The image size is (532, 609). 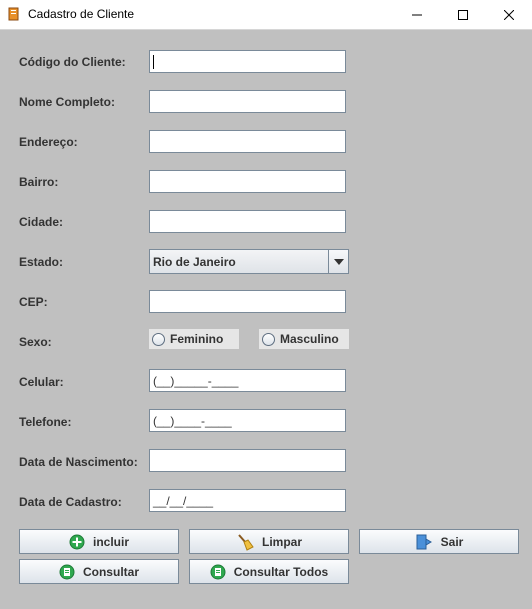 What do you see at coordinates (41, 382) in the screenshot?
I see `label-celular: Celular:` at bounding box center [41, 382].